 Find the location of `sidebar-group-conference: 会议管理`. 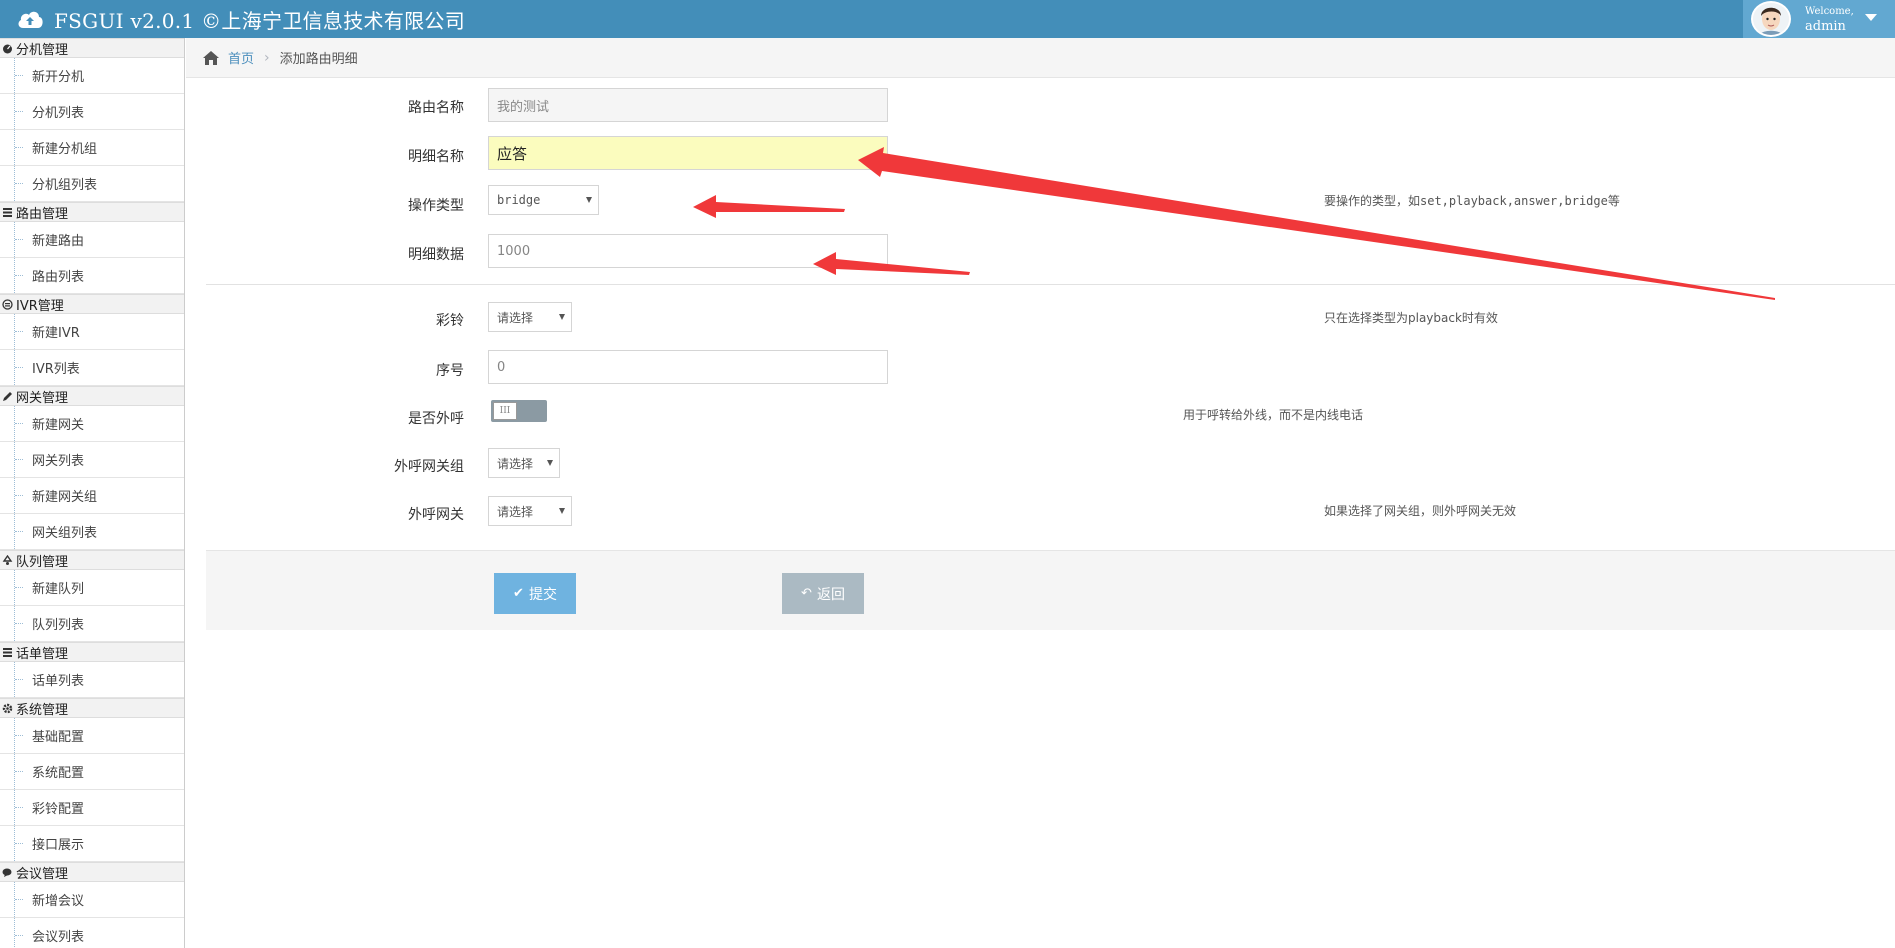

sidebar-group-conference: 会议管理 is located at coordinates (92, 872).